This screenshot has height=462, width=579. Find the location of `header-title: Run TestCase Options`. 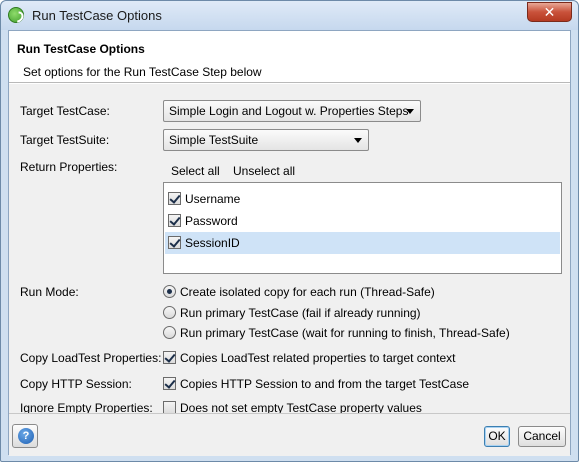

header-title: Run TestCase Options is located at coordinates (81, 49).